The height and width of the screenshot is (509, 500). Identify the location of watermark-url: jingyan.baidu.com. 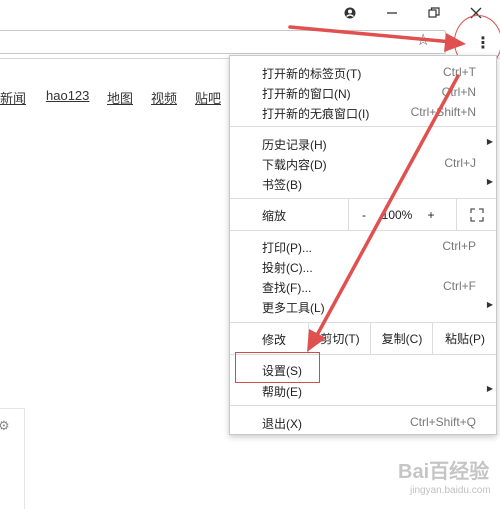
(450, 490).